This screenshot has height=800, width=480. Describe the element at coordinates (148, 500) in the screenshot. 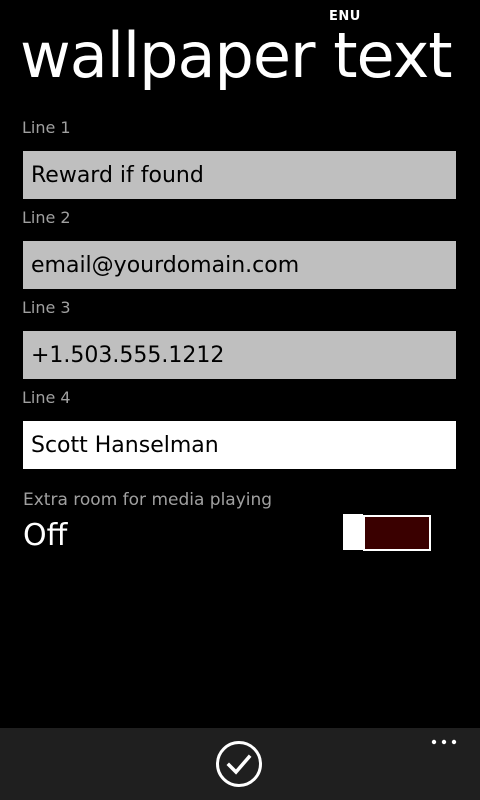

I see `media-room-label: Extra room for media playing` at that location.